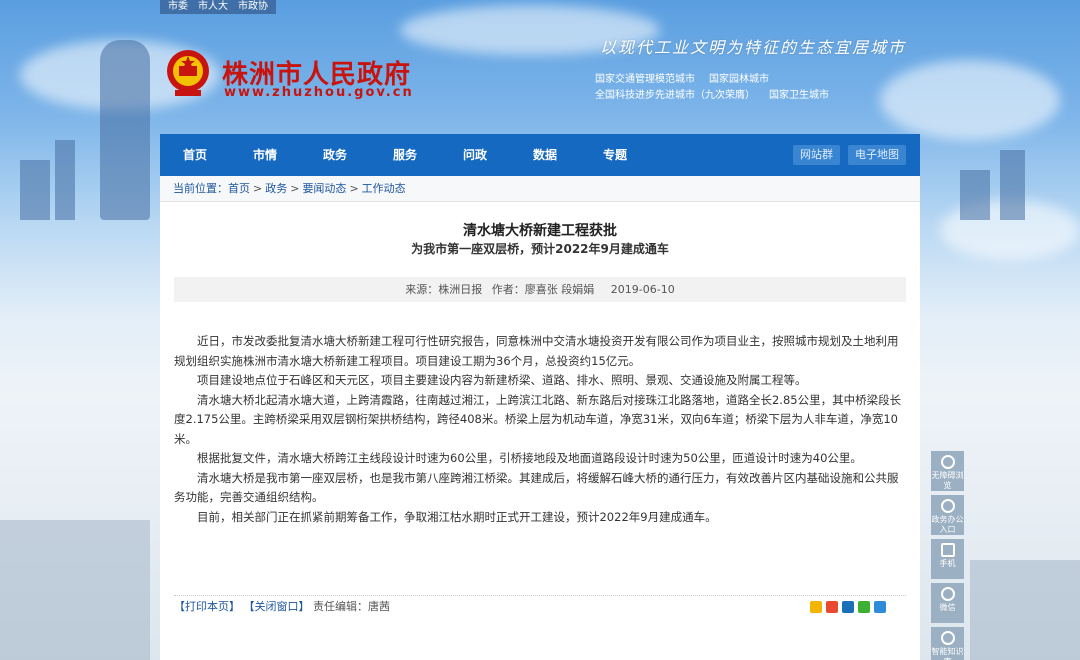  I want to click on share-more-icon, so click(880, 607).